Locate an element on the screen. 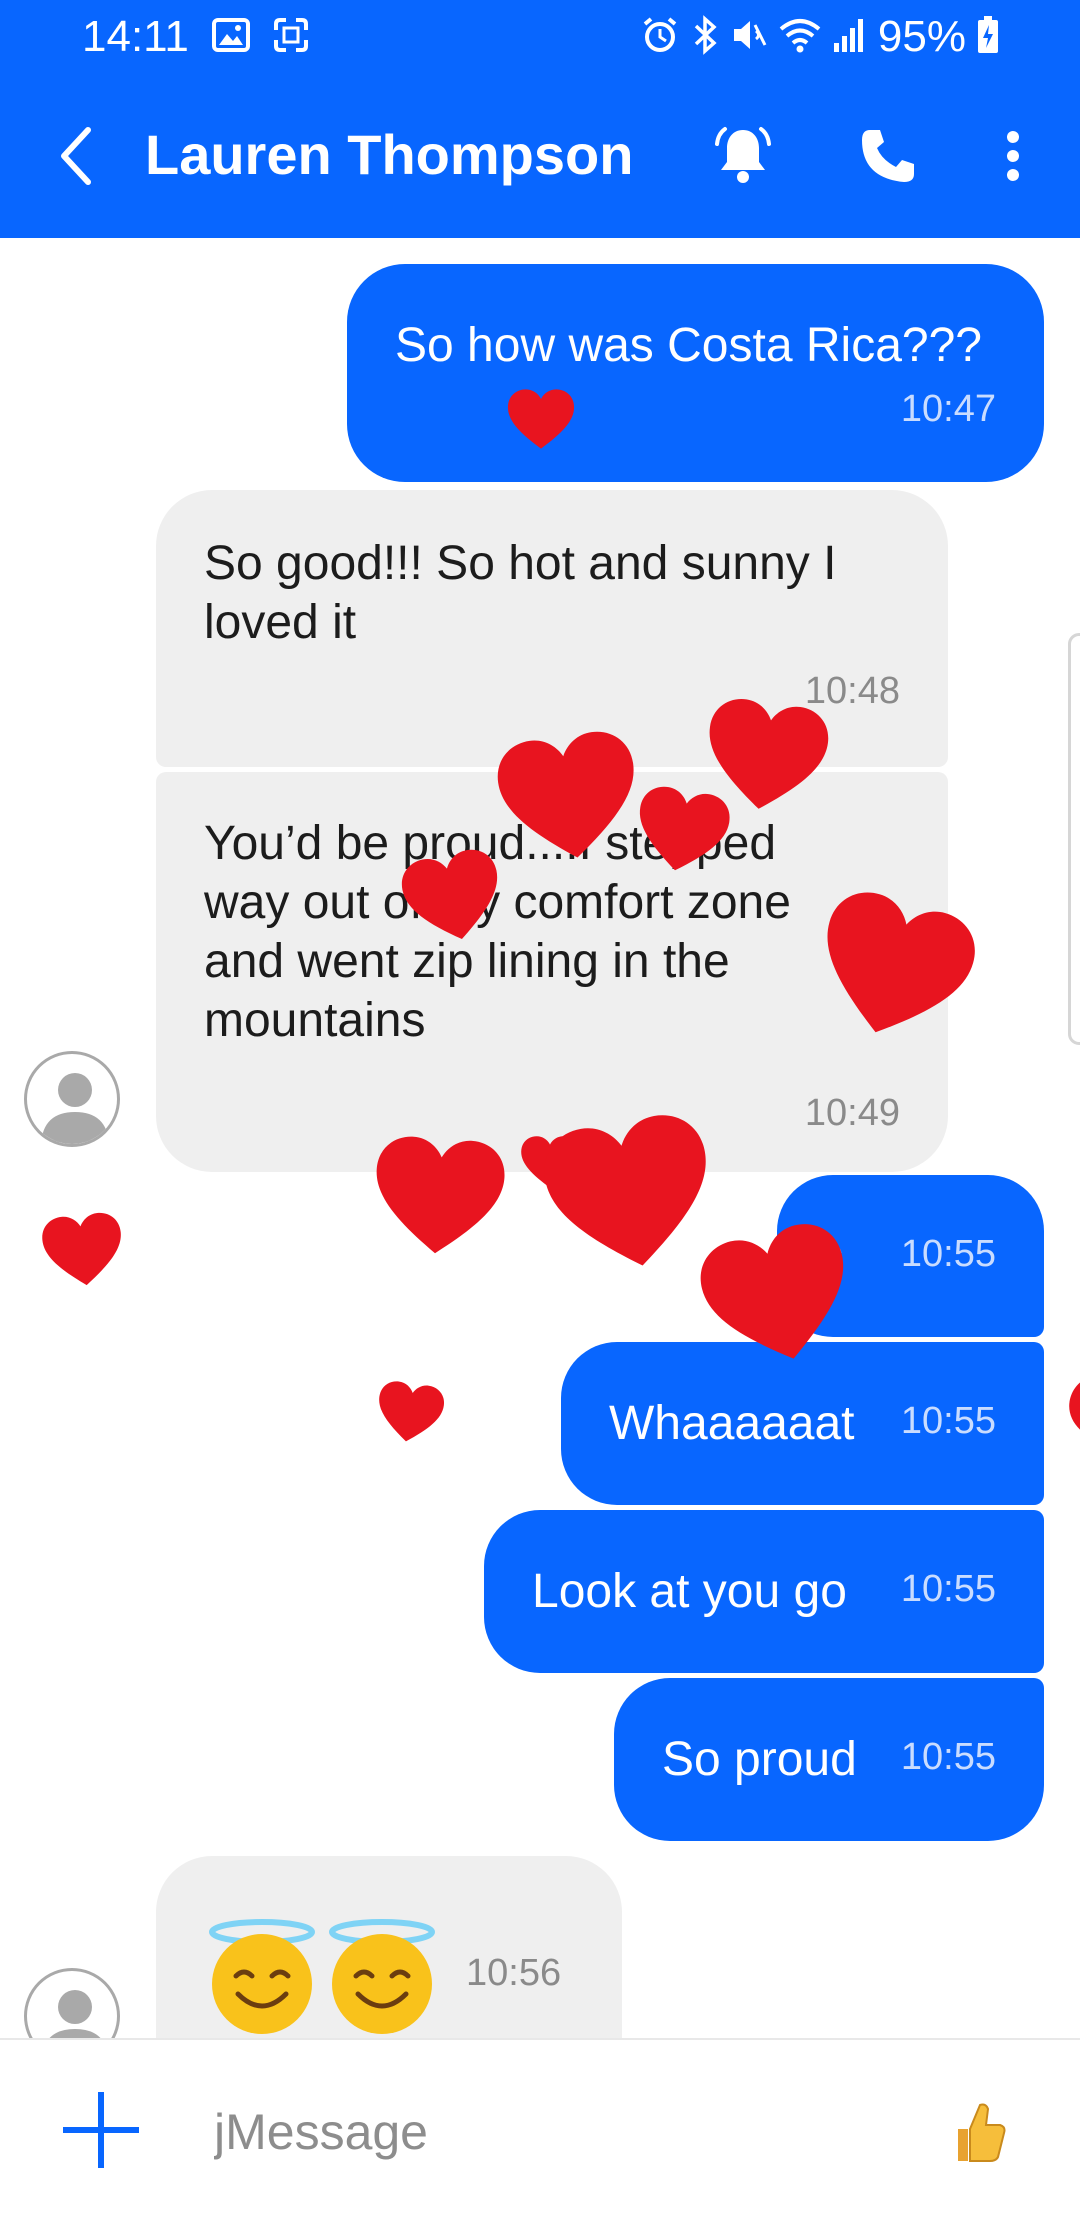 This screenshot has height=2220, width=1080. message-text: So good!!! So hot and sunny I loved it is located at coordinates (520, 593).